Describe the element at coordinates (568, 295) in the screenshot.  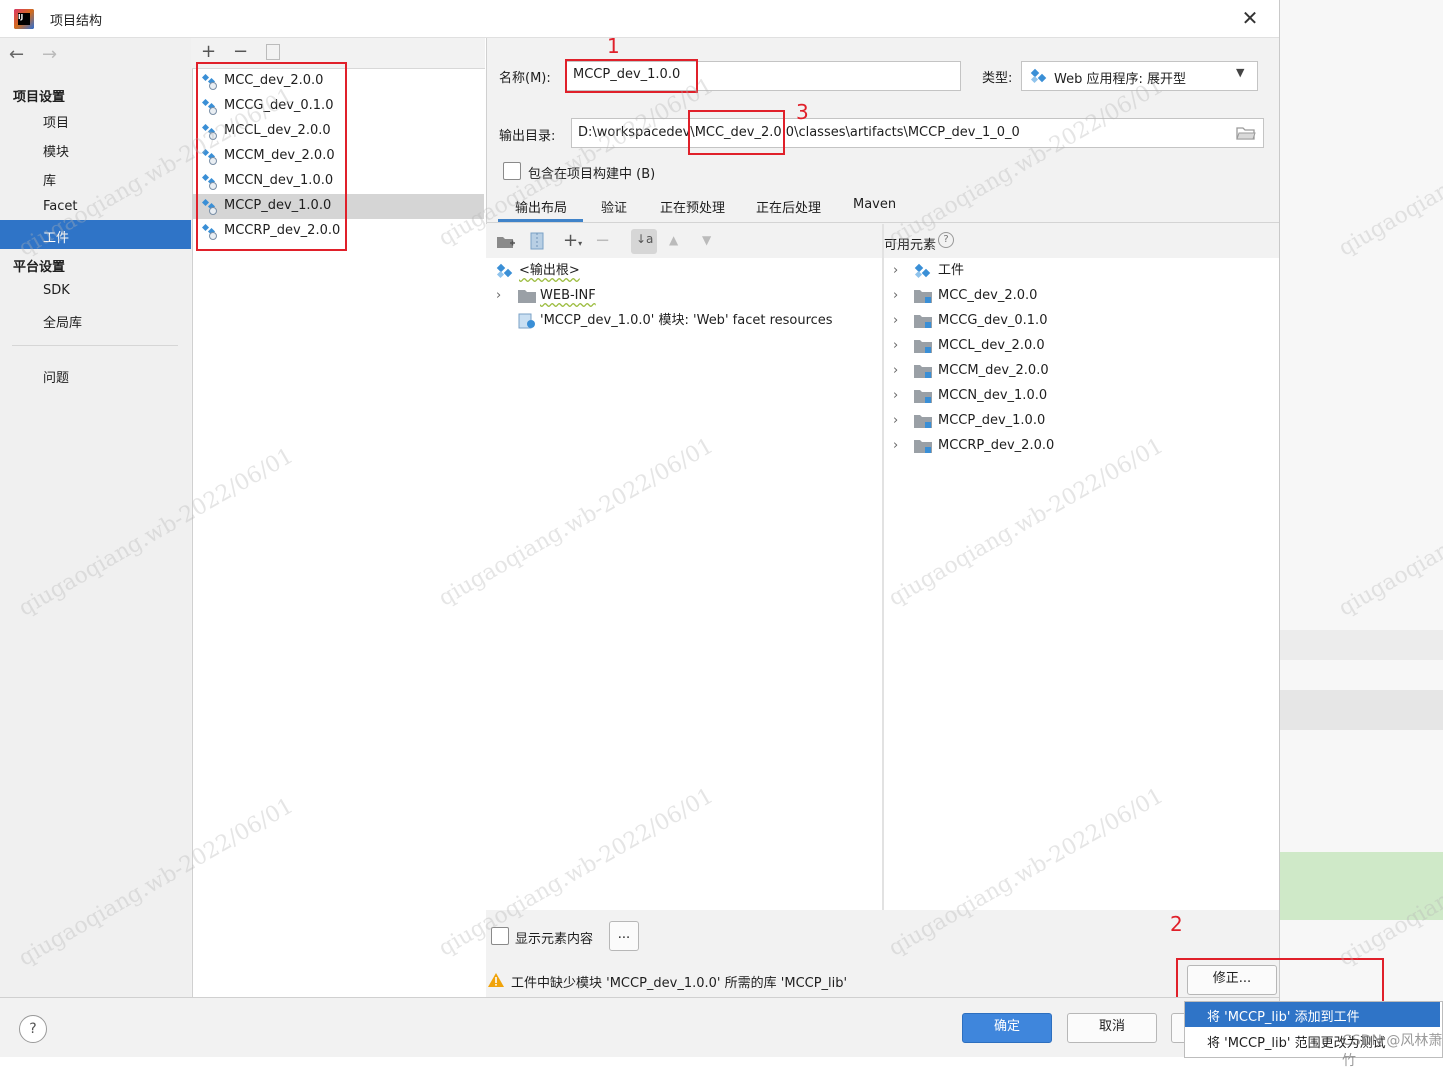
I see `web-inf-label: WEB-INF` at that location.